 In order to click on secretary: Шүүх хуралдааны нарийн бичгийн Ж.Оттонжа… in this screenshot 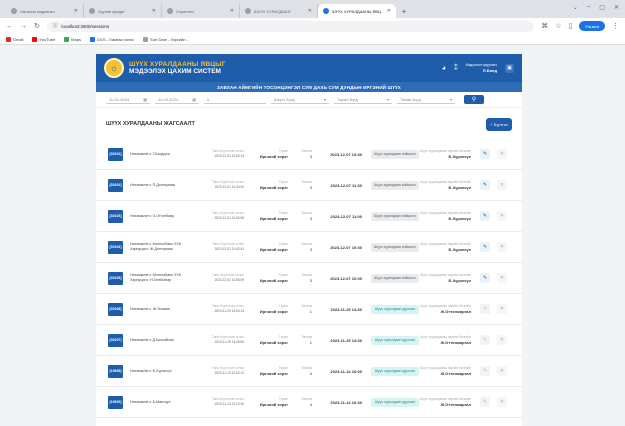, I will do `click(445, 371)`.